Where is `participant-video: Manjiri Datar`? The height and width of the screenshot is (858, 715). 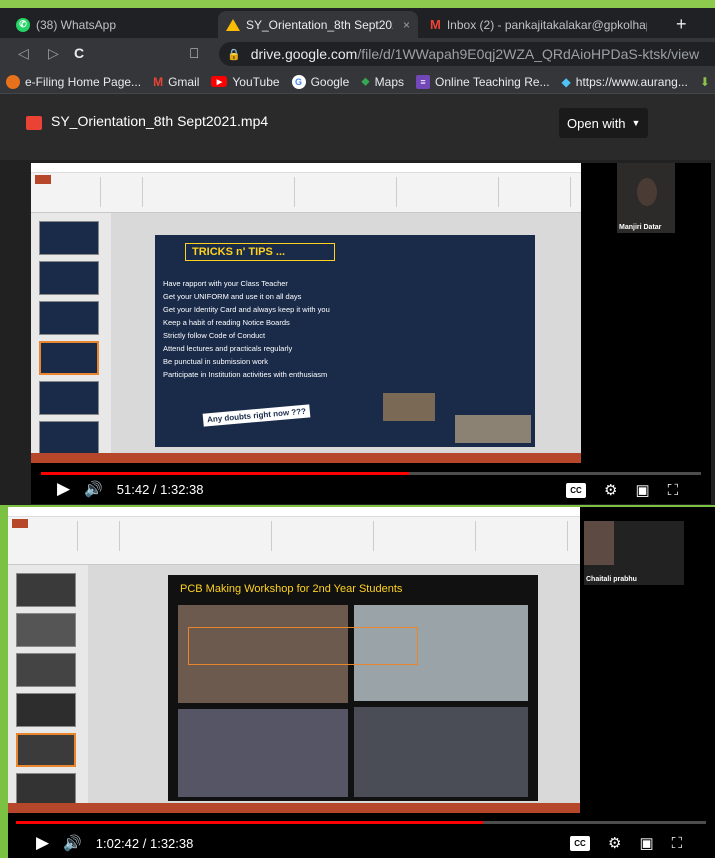 participant-video: Manjiri Datar is located at coordinates (646, 198).